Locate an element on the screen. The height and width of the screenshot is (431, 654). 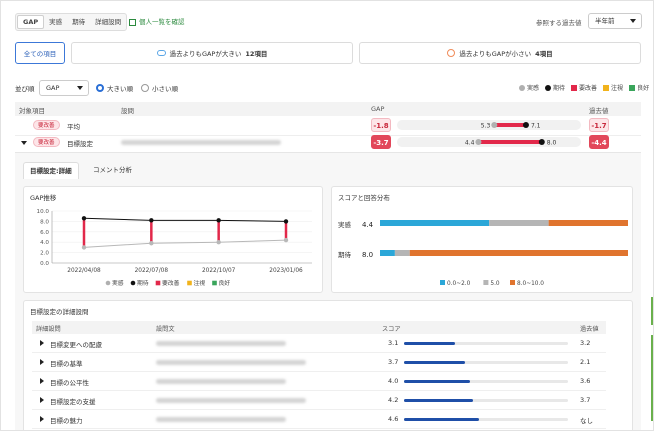
tab-expected: 期待 is located at coordinates (78, 22).